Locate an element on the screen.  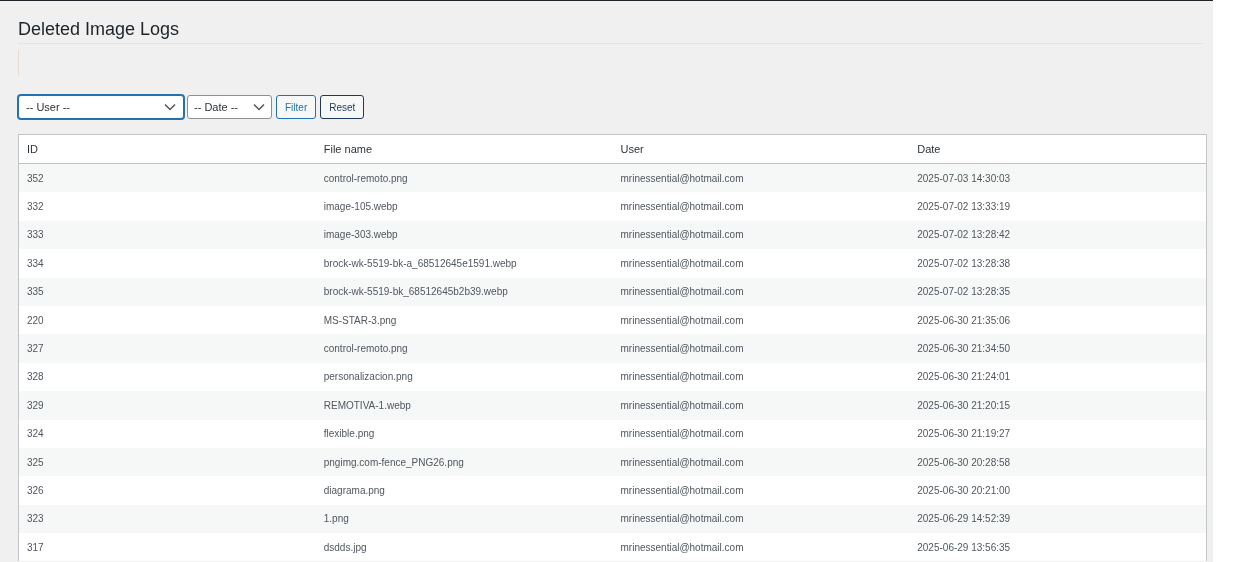
table-cell-text: 2025-06-30 20:21:00 is located at coordinates (964, 491).